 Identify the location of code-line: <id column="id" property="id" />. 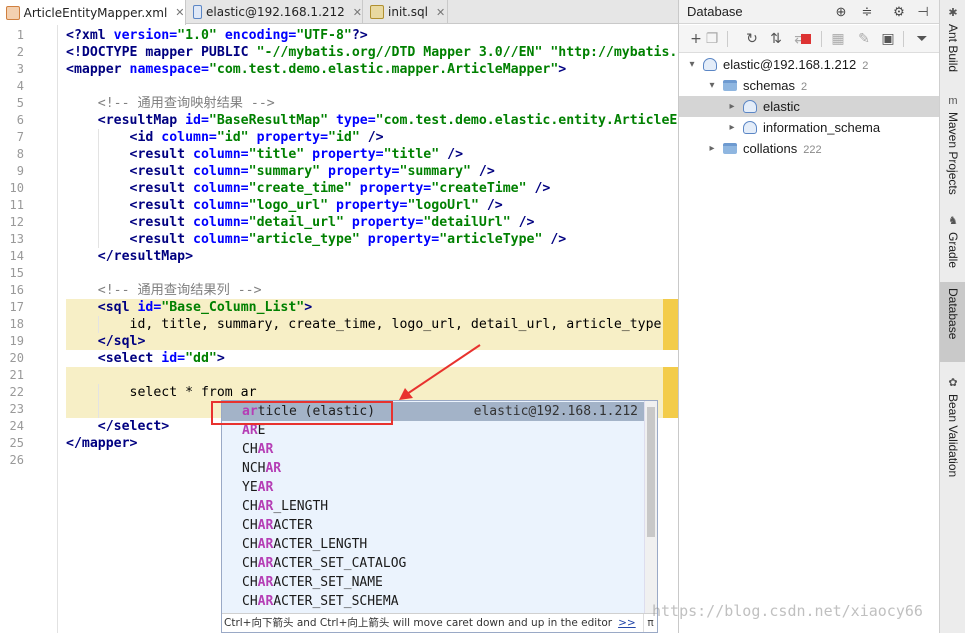
(225, 137).